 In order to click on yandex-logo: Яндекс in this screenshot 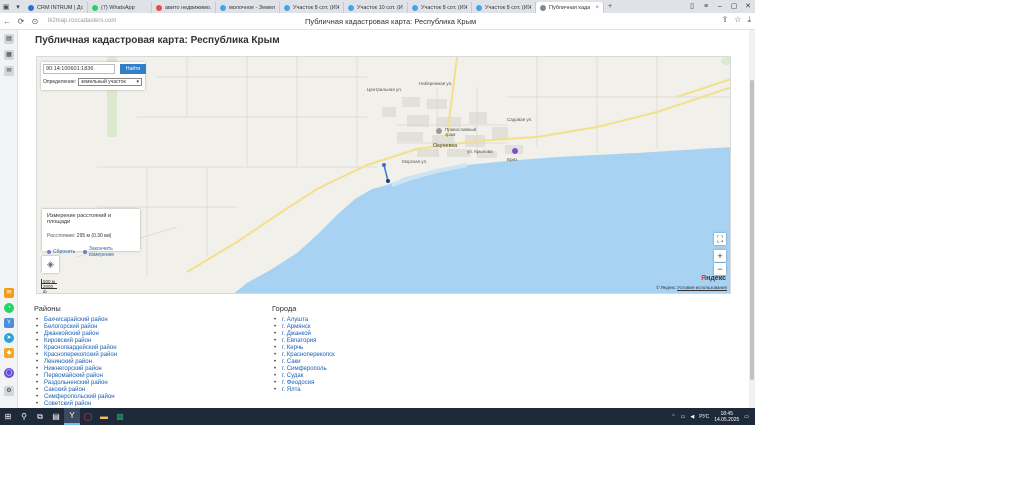, I will do `click(713, 278)`.